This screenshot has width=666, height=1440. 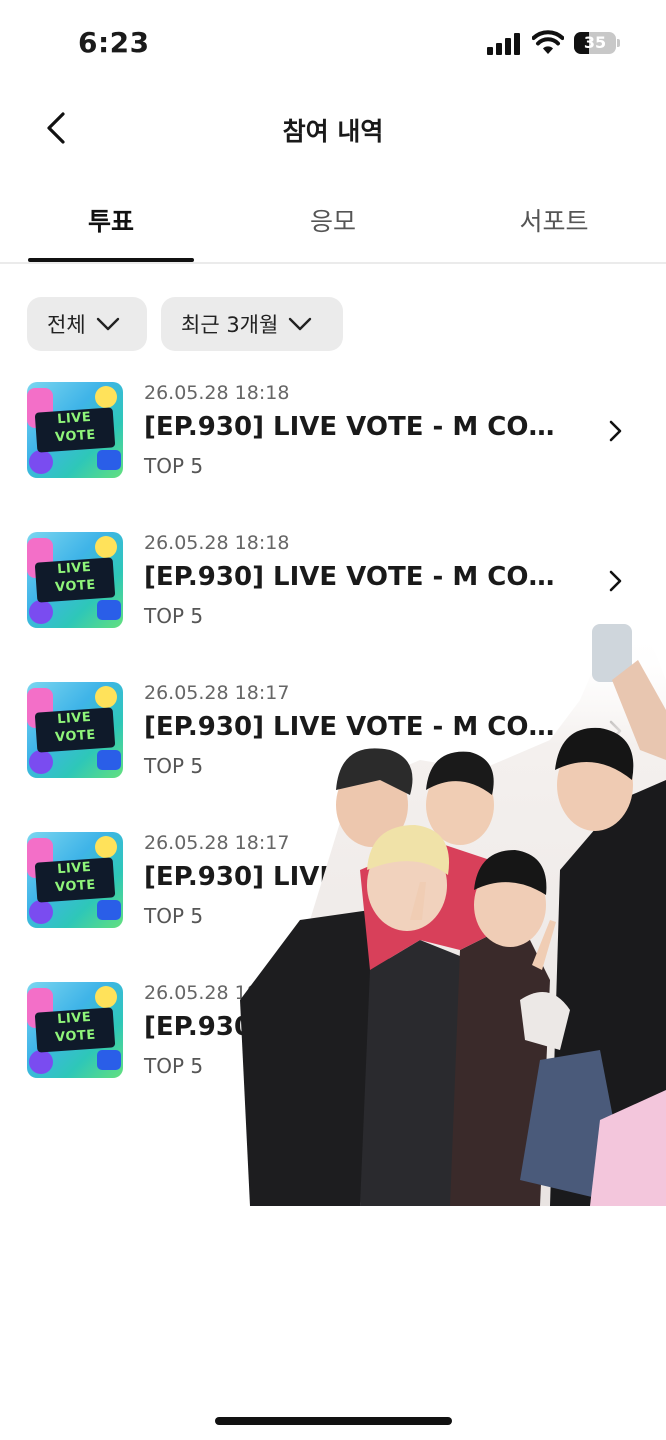 I want to click on battery-icon: 35, so click(x=595, y=43).